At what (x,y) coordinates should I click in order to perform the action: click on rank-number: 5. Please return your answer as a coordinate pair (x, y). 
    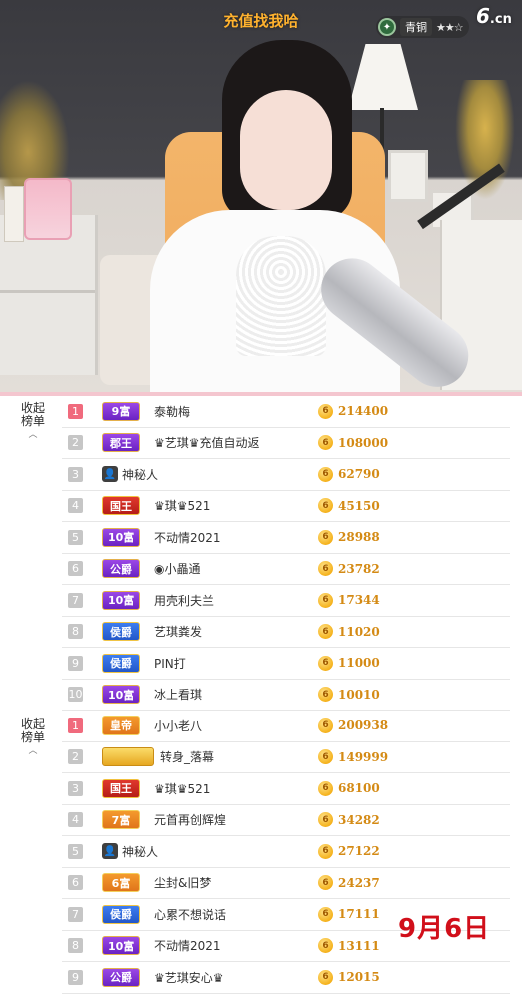
    Looking at the image, I should click on (75, 851).